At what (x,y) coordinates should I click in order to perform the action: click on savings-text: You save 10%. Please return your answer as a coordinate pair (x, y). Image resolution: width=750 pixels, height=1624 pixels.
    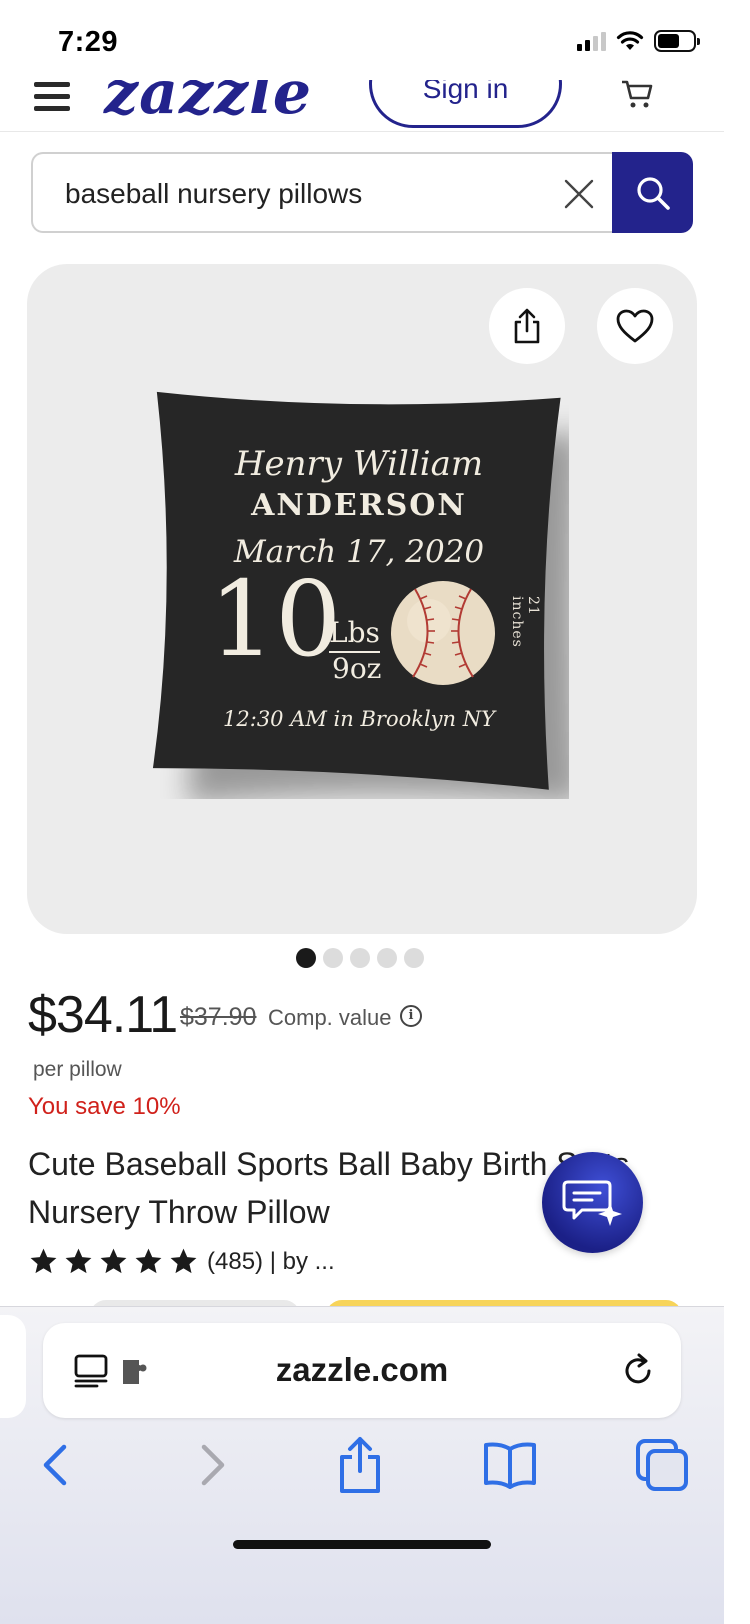
    Looking at the image, I should click on (104, 1106).